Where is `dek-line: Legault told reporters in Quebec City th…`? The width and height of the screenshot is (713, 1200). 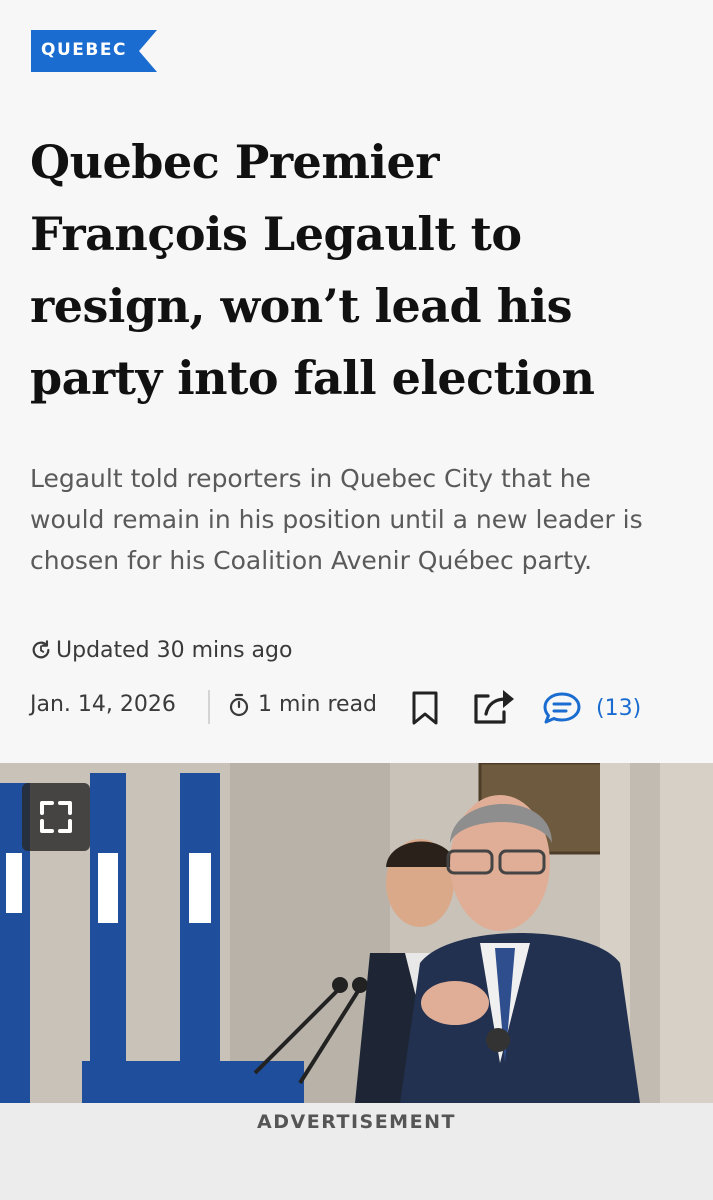
dek-line: Legault told reporters in Quebec City th… is located at coordinates (310, 478).